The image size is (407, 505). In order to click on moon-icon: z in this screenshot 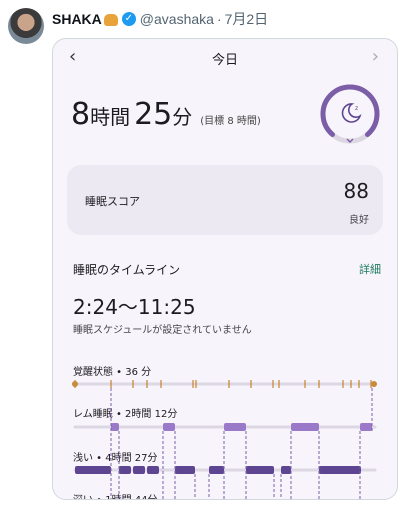, I will do `click(351, 113)`.